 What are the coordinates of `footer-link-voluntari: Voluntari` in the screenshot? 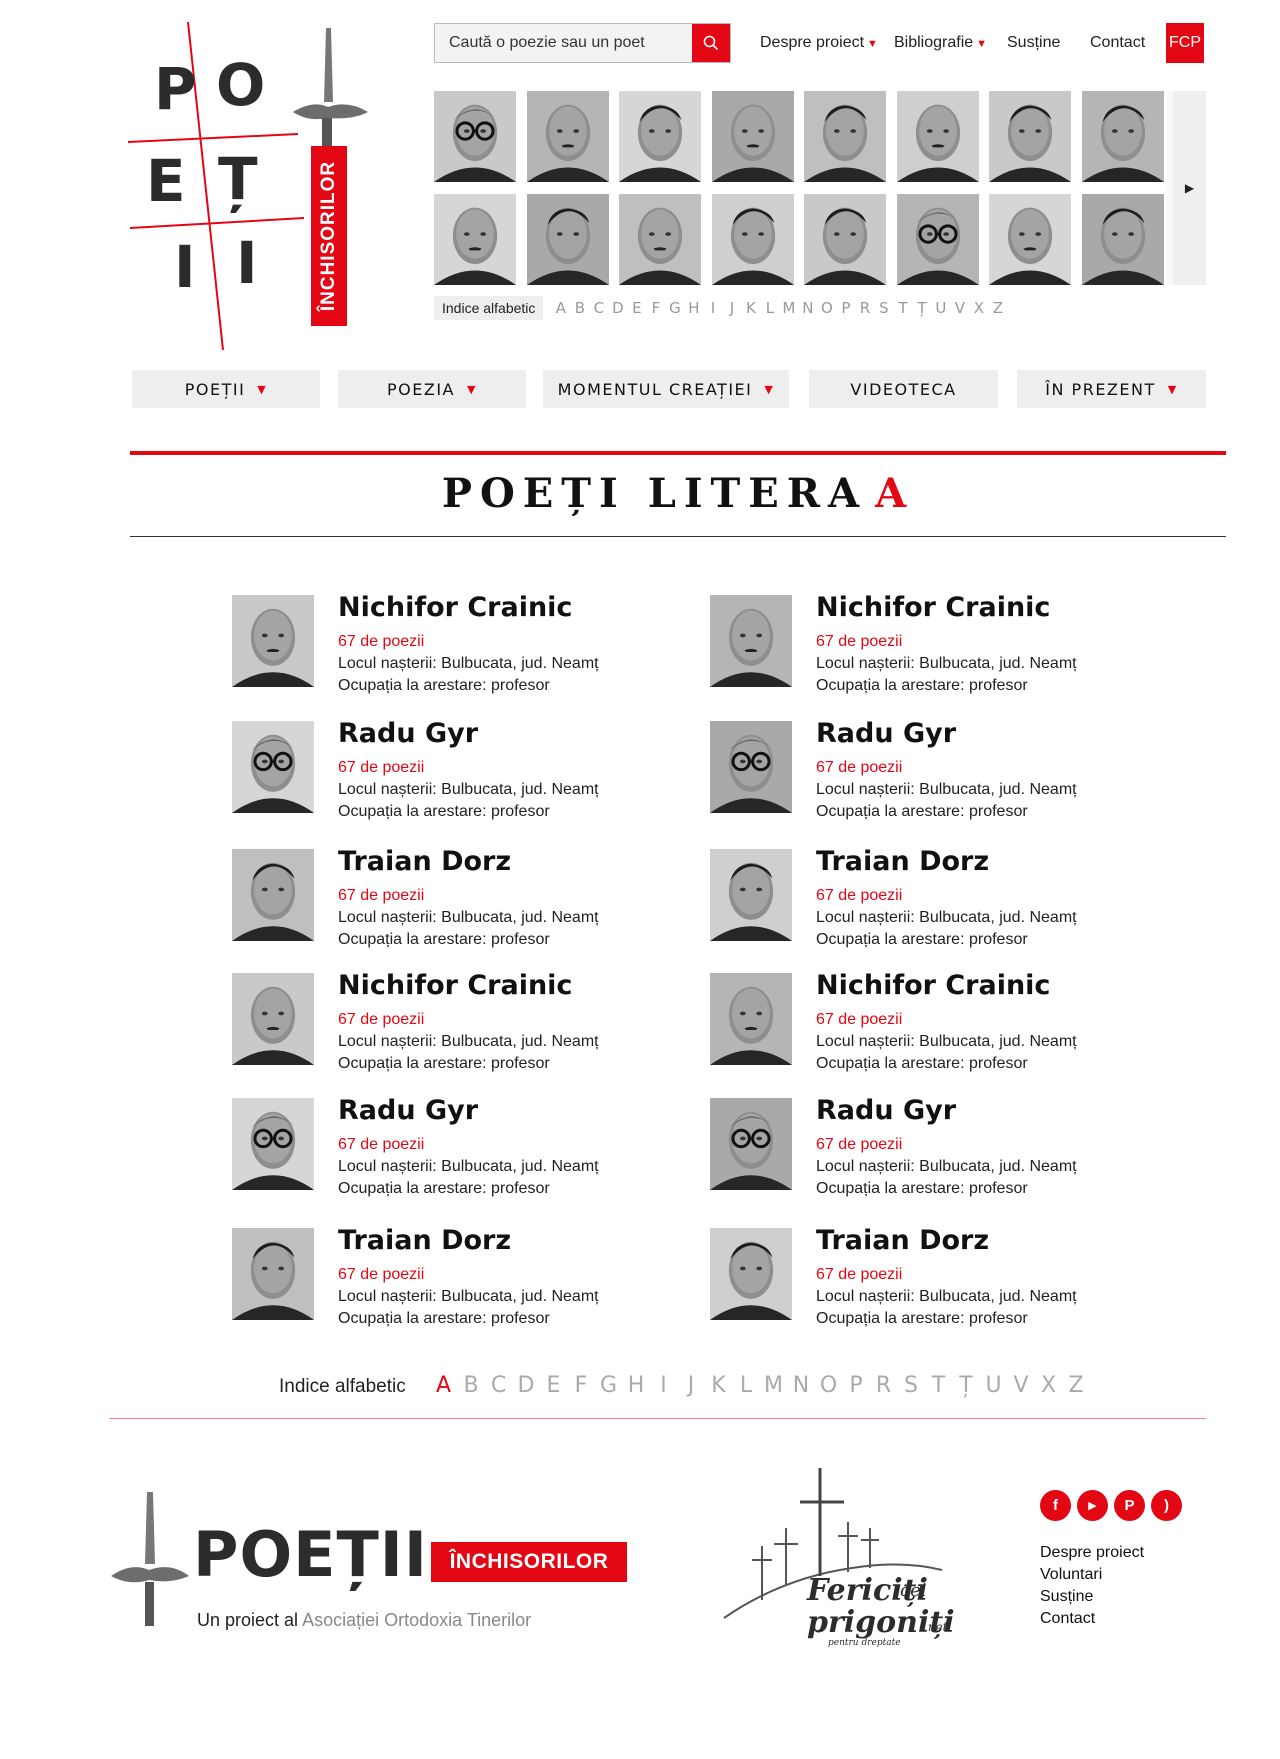 It's located at (1092, 1575).